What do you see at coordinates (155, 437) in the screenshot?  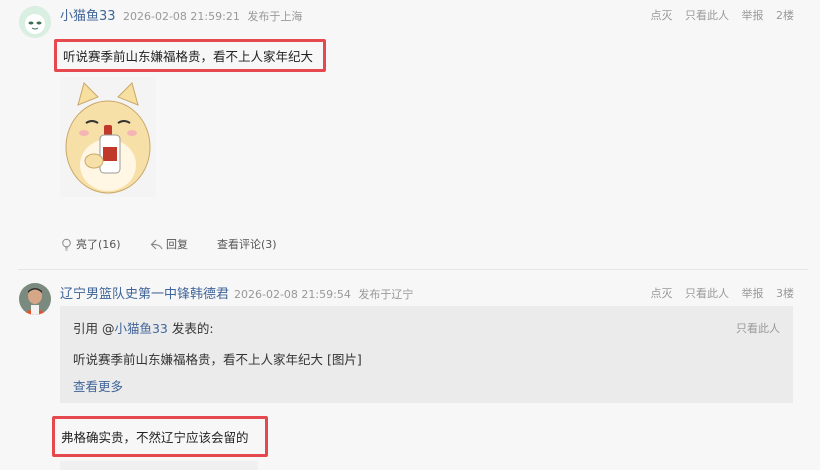 I see `post-content-text: 弗格确实贵，不然辽宁应该会留的` at bounding box center [155, 437].